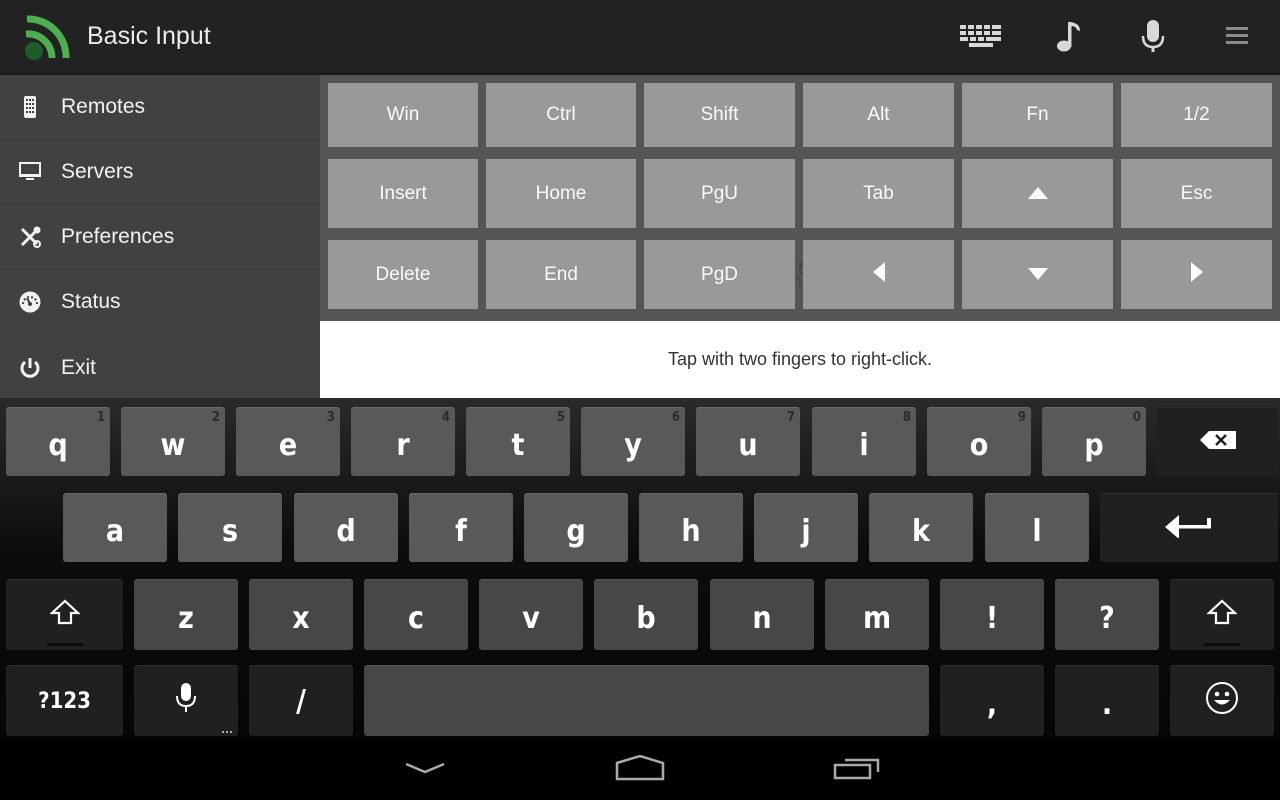  Describe the element at coordinates (115, 527) in the screenshot. I see `key-a: a` at that location.